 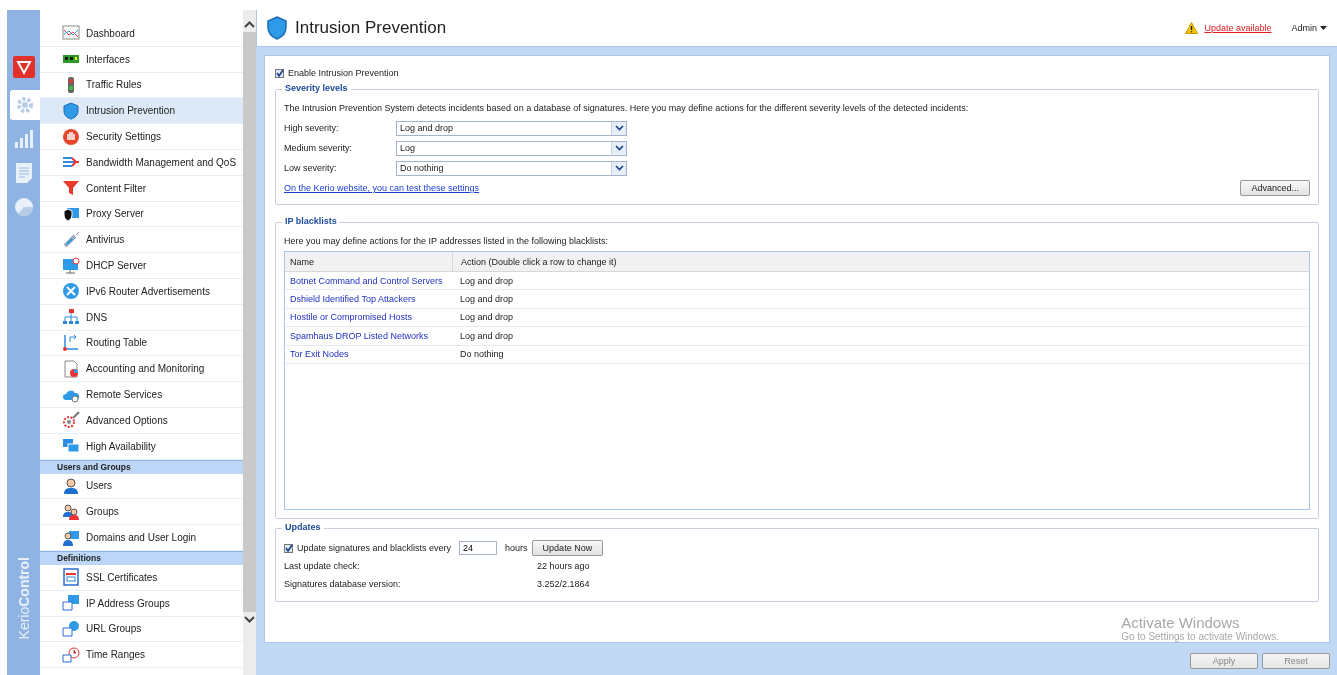 What do you see at coordinates (71, 628) in the screenshot?
I see `globe-folder-icon` at bounding box center [71, 628].